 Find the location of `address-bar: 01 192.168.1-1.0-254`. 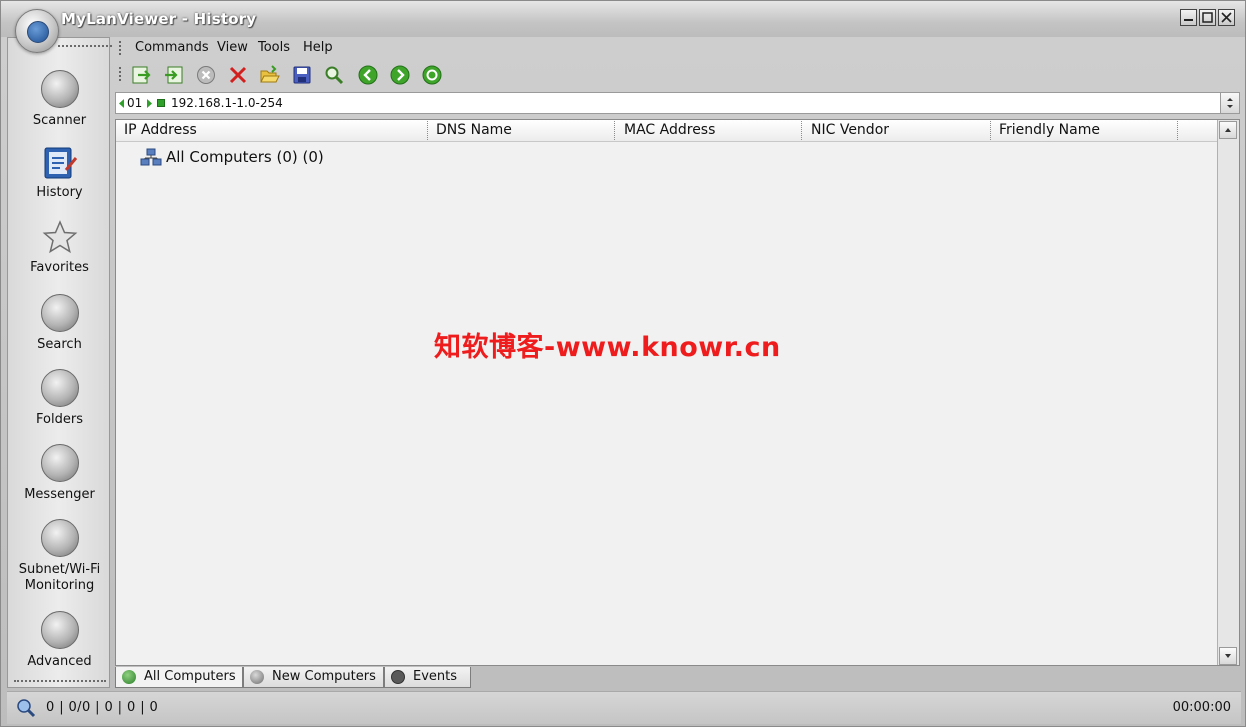

address-bar: 01 192.168.1-1.0-254 is located at coordinates (677, 103).